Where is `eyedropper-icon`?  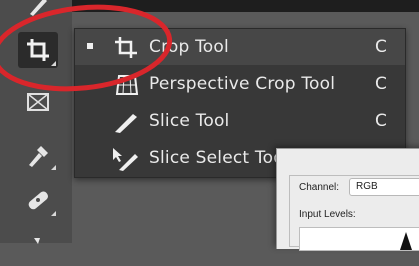 eyedropper-icon is located at coordinates (38, 156).